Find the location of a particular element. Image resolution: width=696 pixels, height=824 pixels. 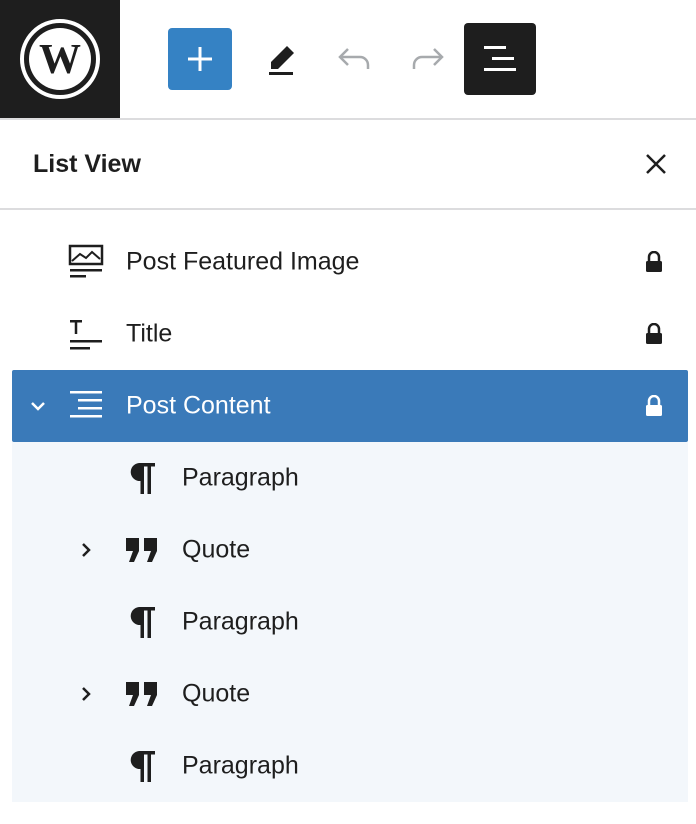

list-view-toggle-button is located at coordinates (500, 59).